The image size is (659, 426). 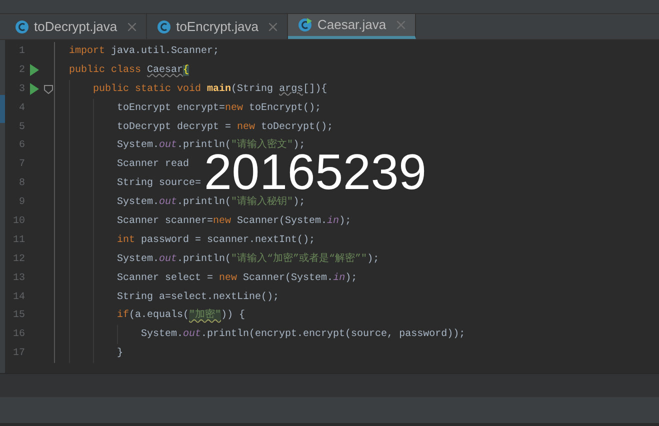 What do you see at coordinates (144, 51) in the screenshot?
I see `code-line: import java.util.Scanner;` at bounding box center [144, 51].